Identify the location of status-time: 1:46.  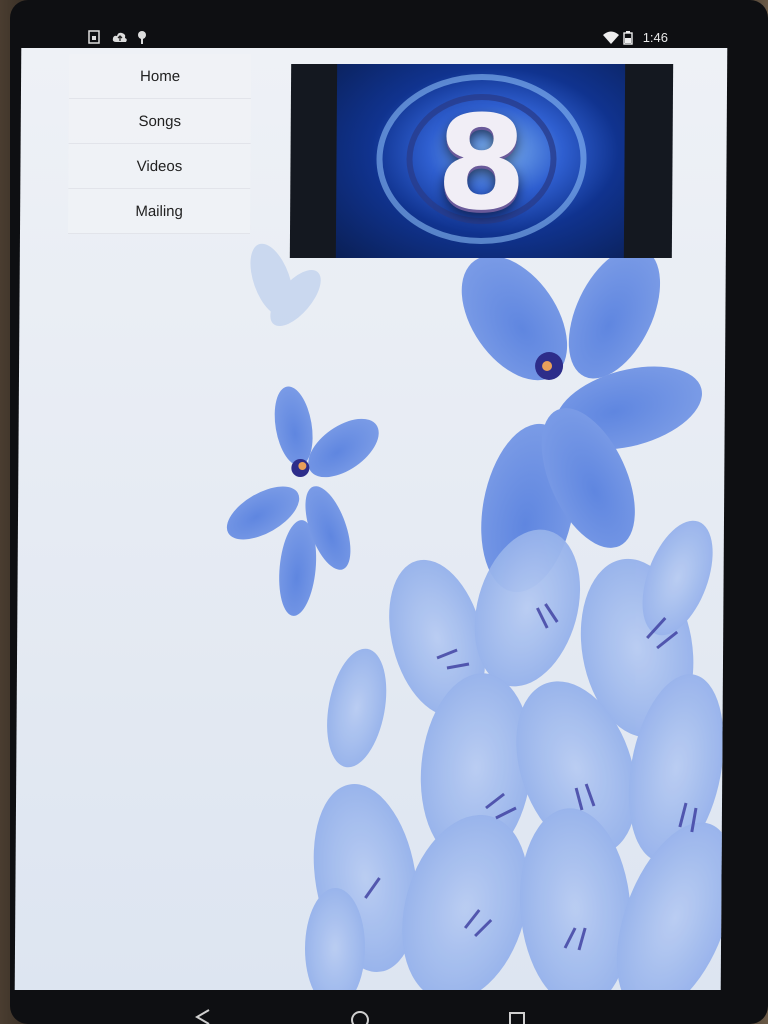
(655, 37).